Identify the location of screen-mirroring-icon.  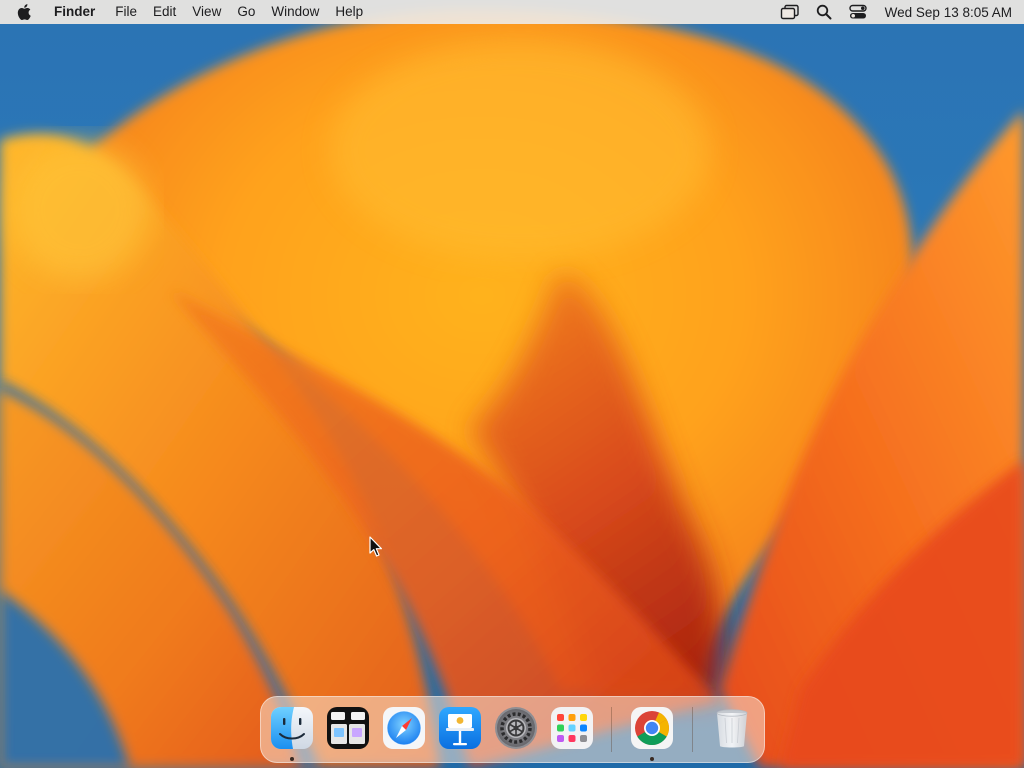
(790, 12).